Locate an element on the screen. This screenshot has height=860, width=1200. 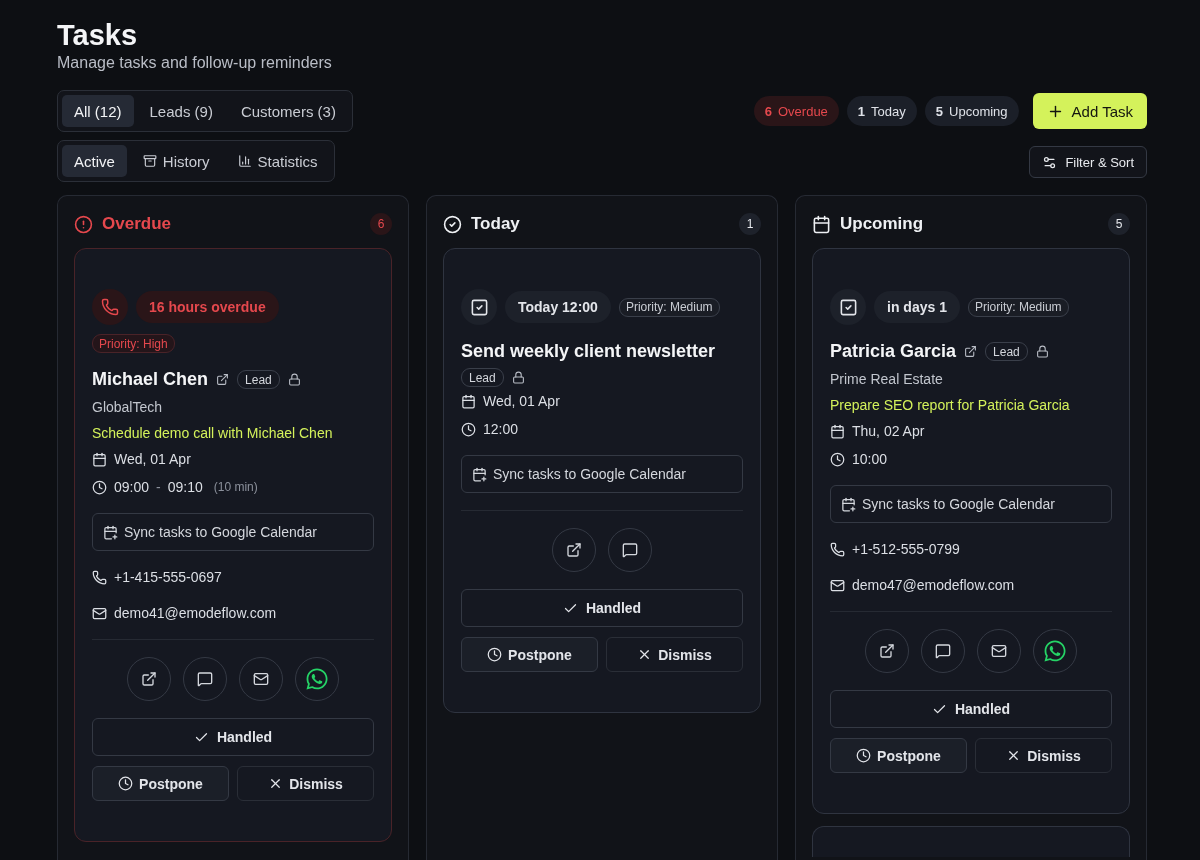
filter-tab: All (12) is located at coordinates (98, 111).